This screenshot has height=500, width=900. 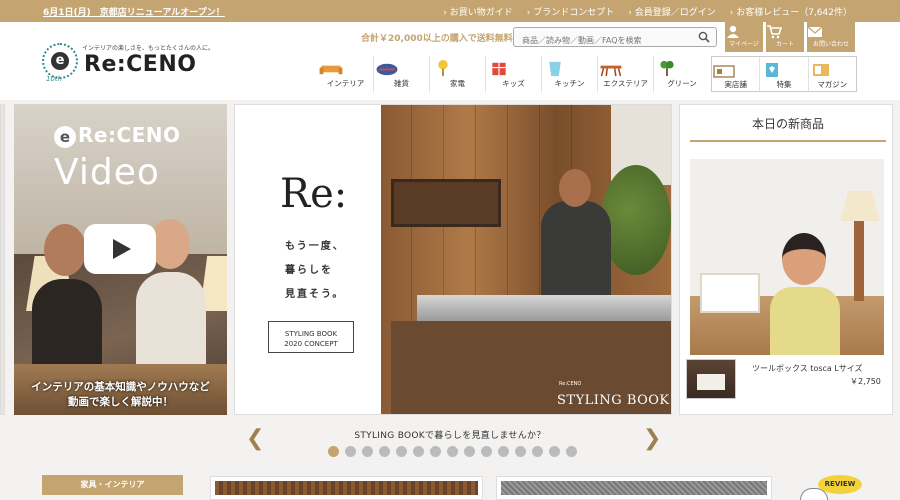 I want to click on contact-button: お問い合わせ, so click(x=831, y=37).